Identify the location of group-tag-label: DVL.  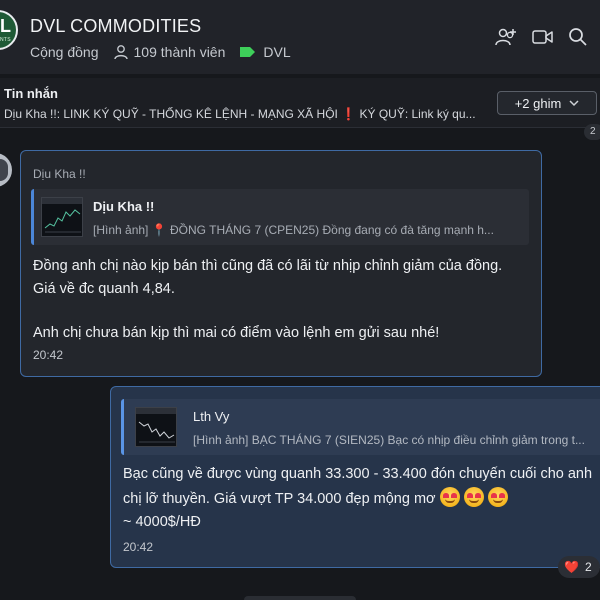
(277, 52).